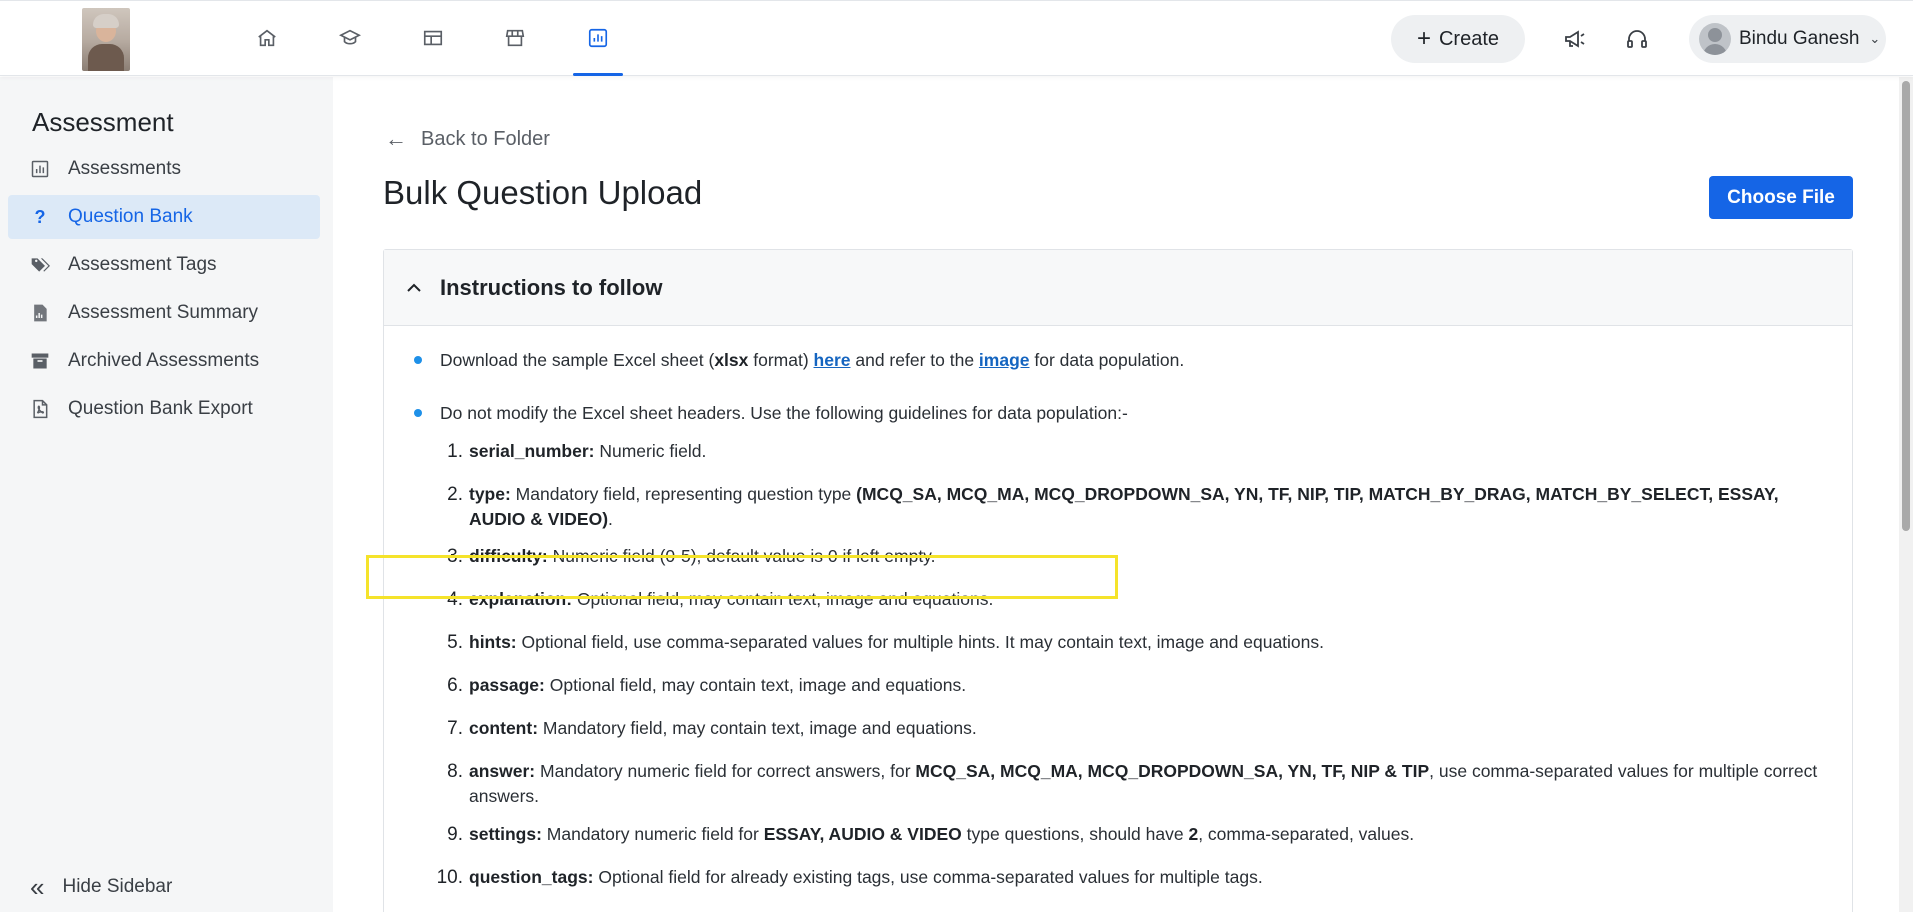 The height and width of the screenshot is (912, 1913). I want to click on hide-sidebar-button: « Hide Sidebar, so click(101, 887).